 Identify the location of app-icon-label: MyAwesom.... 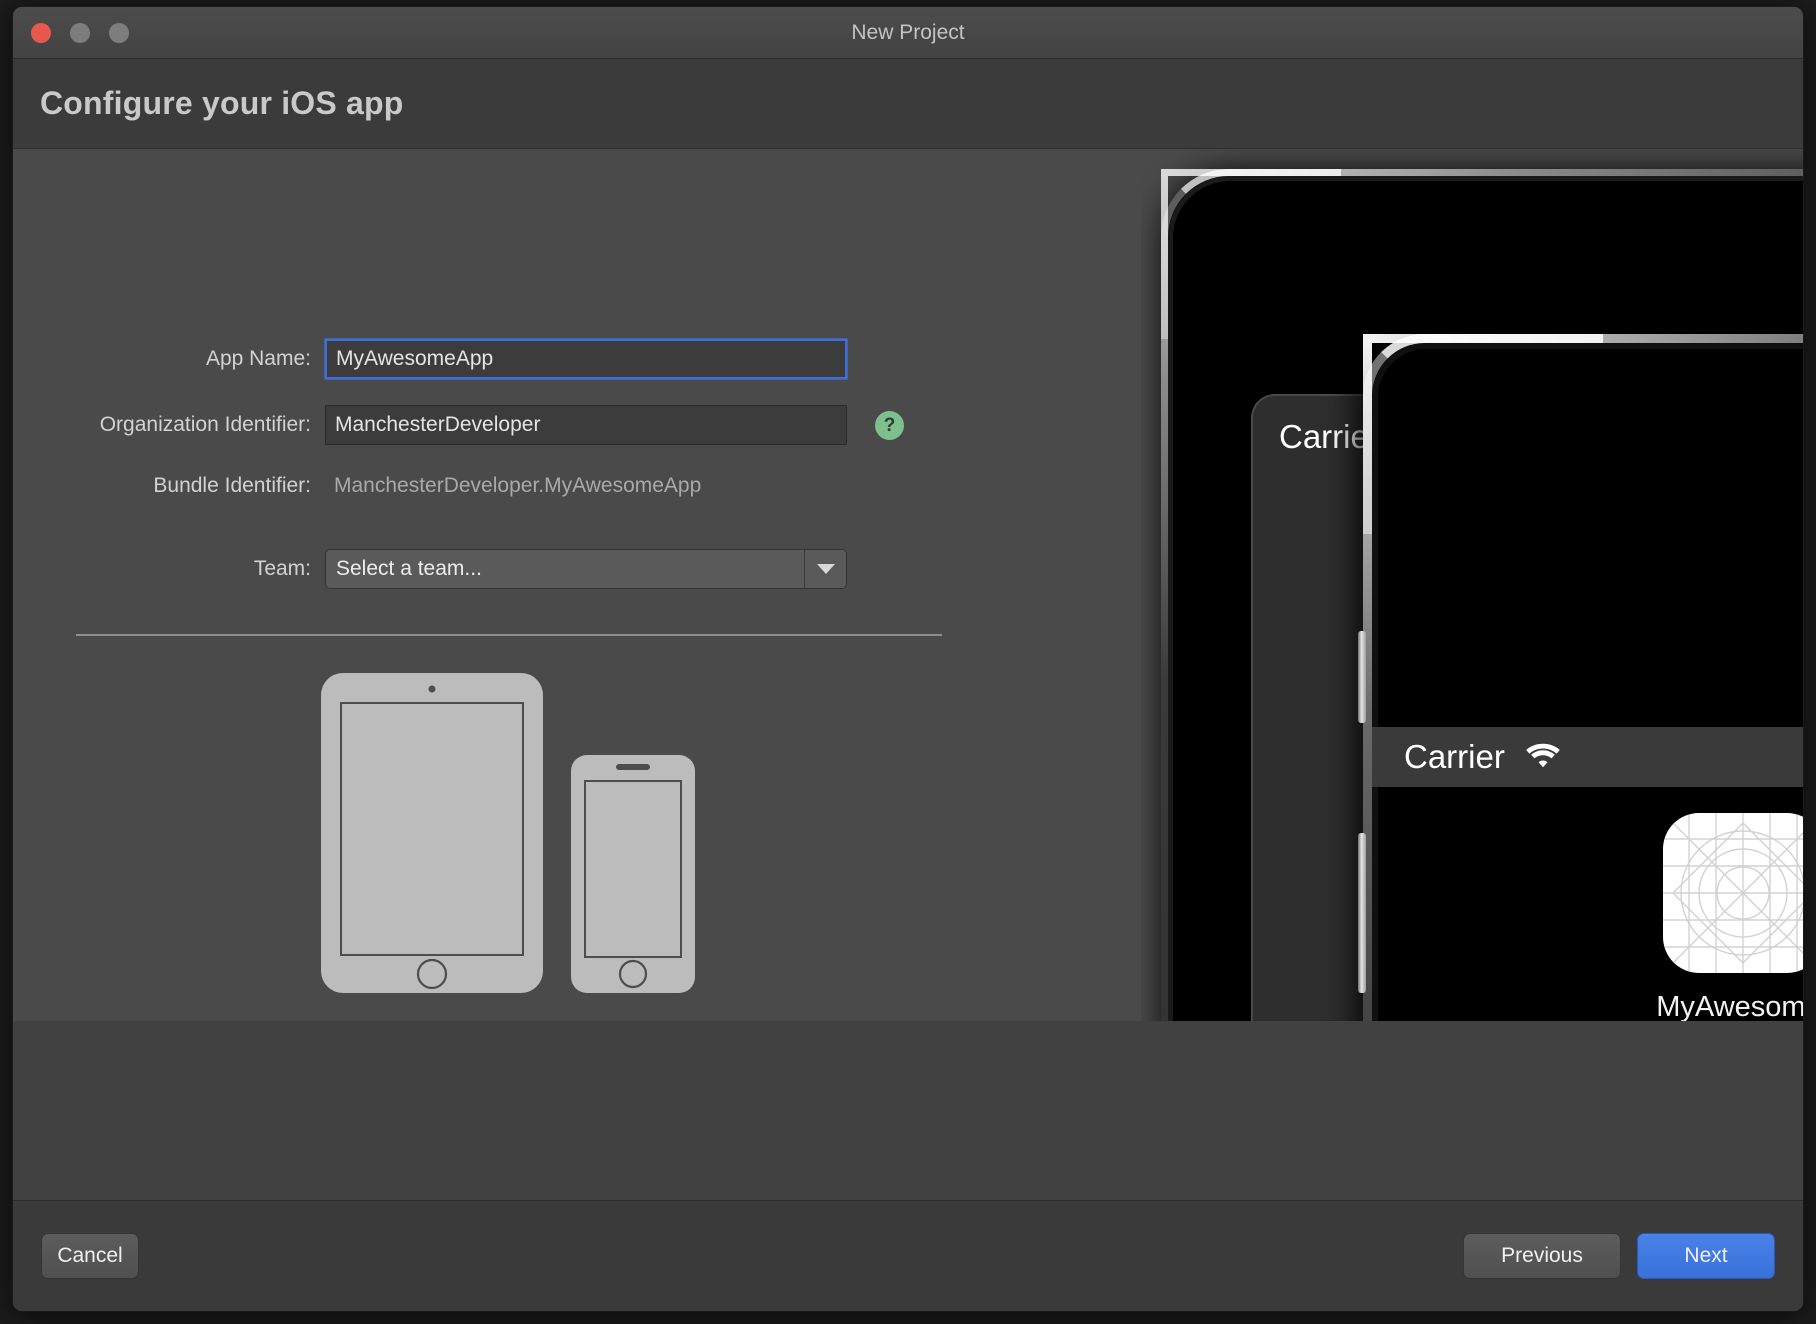
(1729, 1006).